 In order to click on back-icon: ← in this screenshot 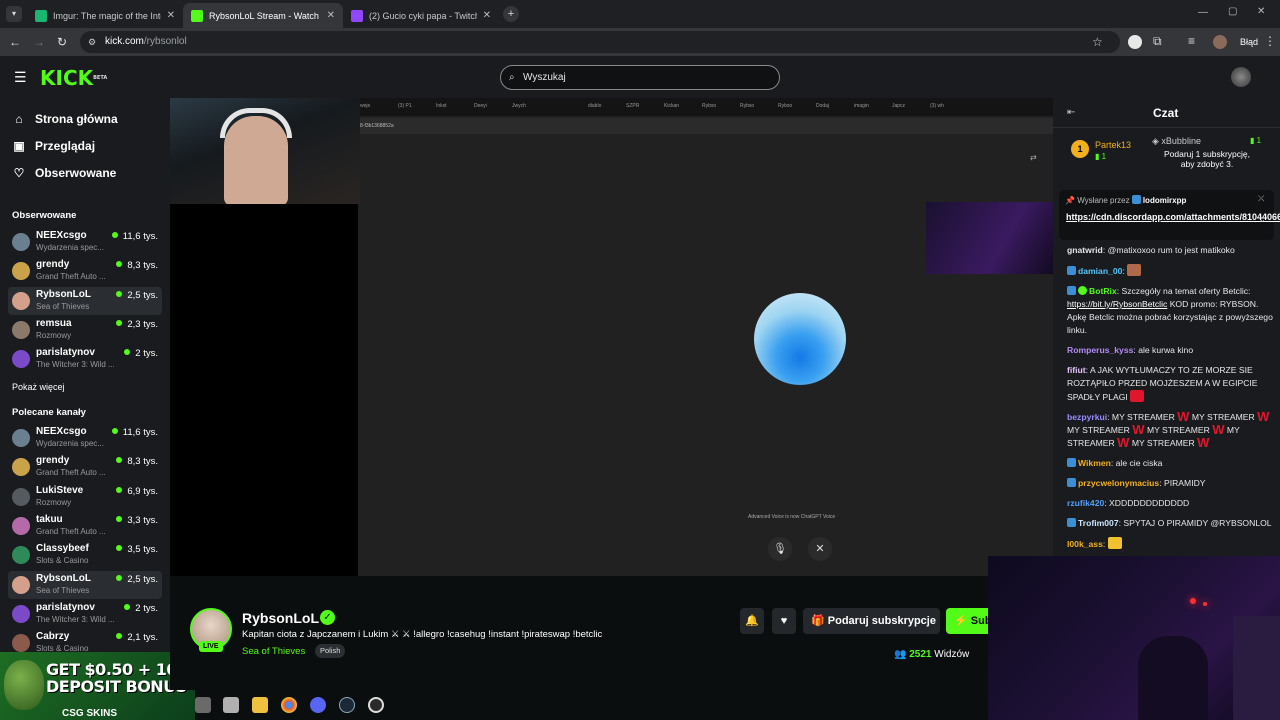, I will do `click(15, 42)`.